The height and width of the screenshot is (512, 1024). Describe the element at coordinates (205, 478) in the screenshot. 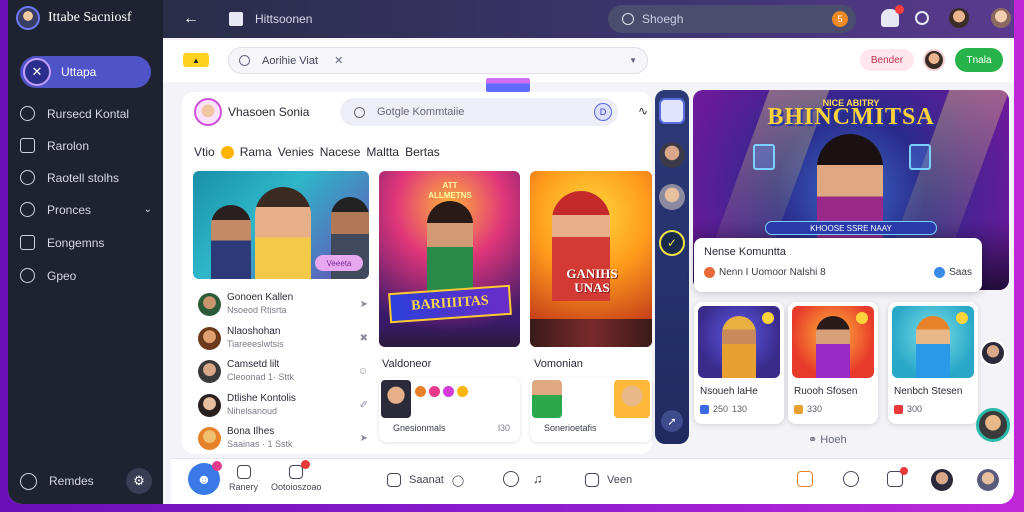

I see `main-action-button: ☻` at that location.